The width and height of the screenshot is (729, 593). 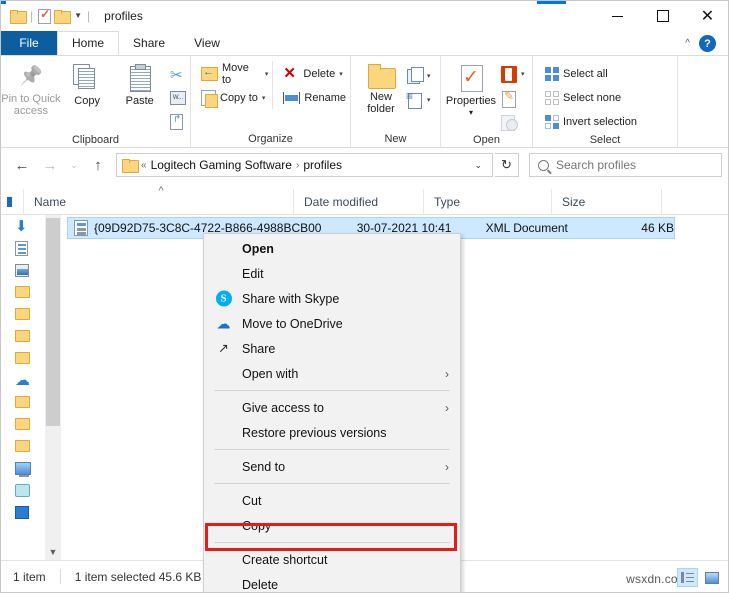 I want to click on menu-item-move-to-onedrive: ☁ Move to OneDrive, so click(x=332, y=323).